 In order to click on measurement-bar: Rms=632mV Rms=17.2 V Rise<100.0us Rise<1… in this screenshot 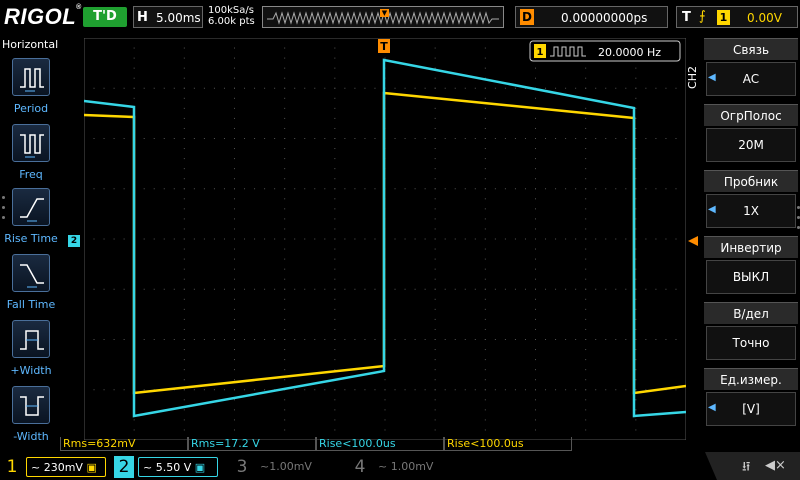, I will do `click(320, 444)`.